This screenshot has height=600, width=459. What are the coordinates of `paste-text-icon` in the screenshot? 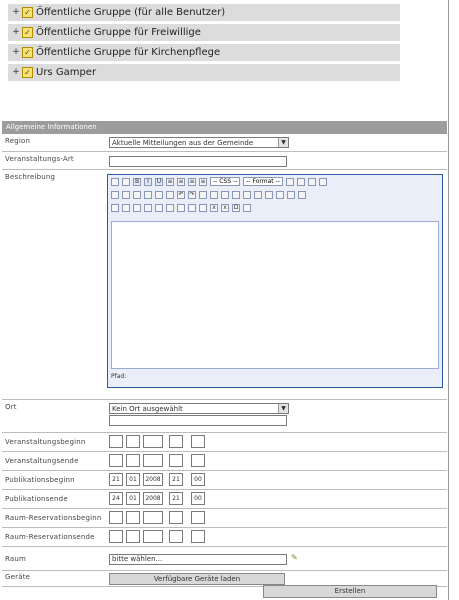 It's located at (322, 181).